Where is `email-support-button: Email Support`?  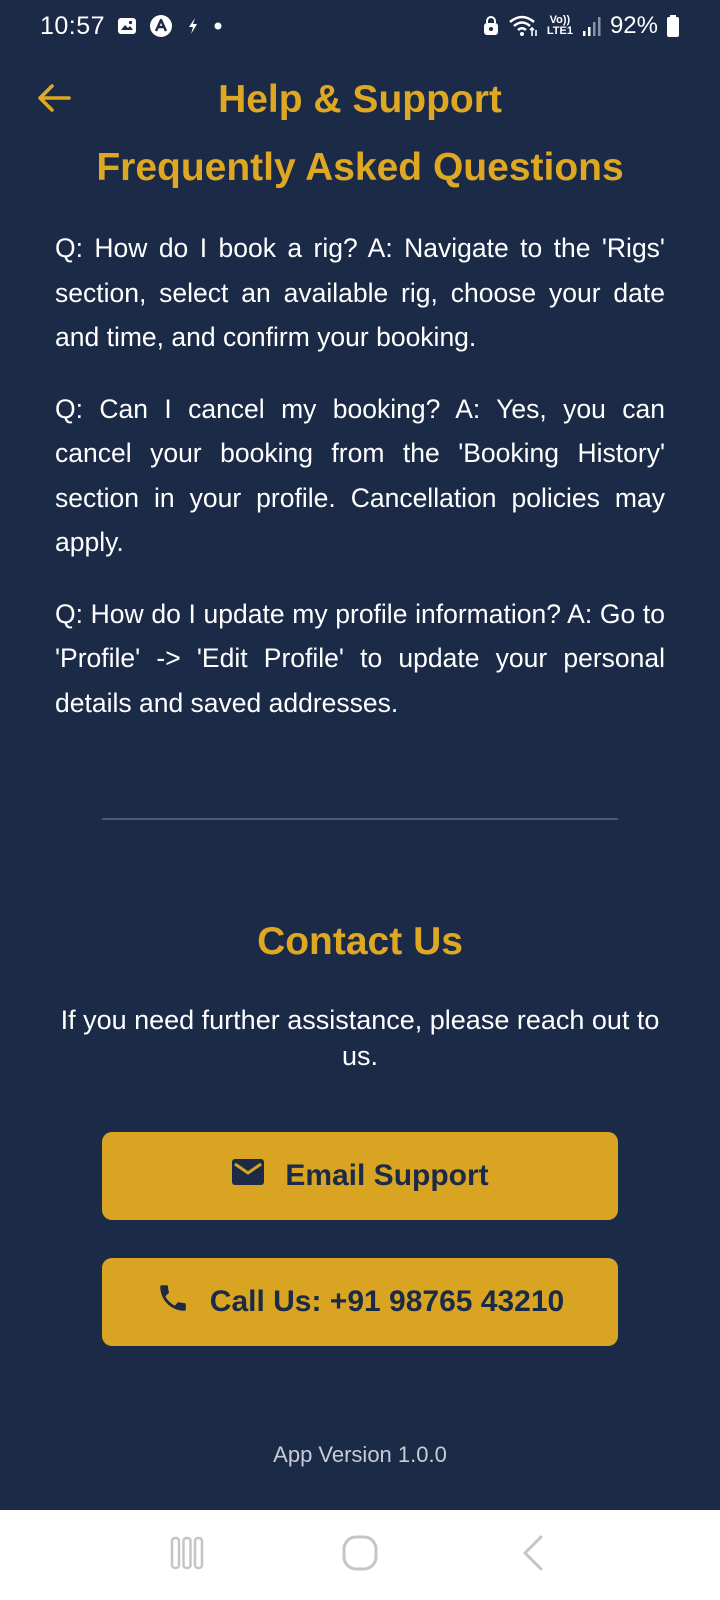
email-support-button: Email Support is located at coordinates (360, 1176).